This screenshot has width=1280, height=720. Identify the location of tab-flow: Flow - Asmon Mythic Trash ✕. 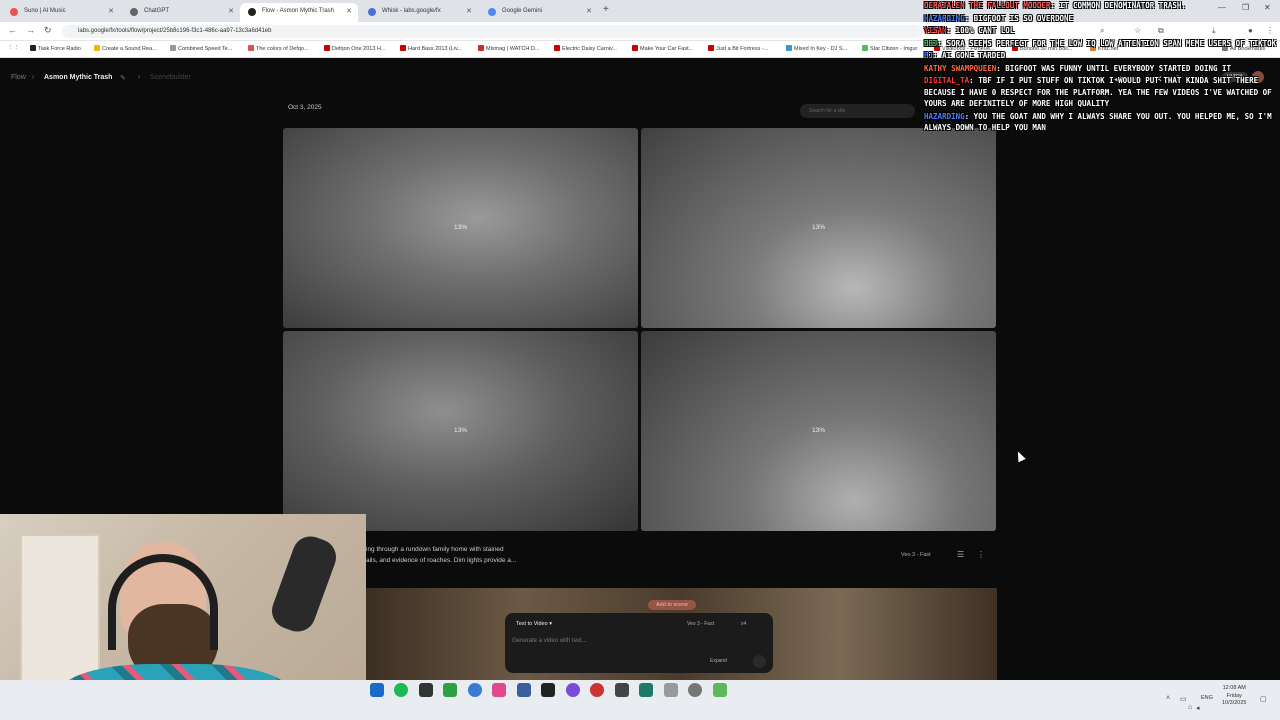
(299, 12).